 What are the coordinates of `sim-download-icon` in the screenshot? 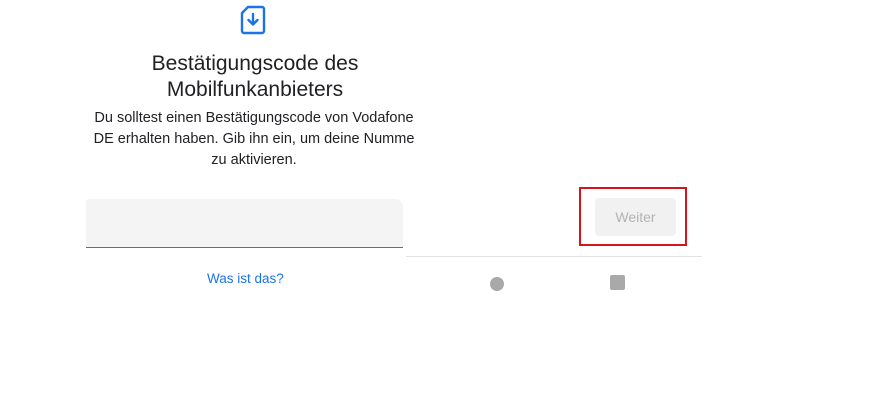 It's located at (253, 20).